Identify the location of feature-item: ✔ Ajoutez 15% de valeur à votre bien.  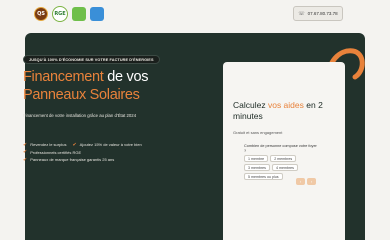
(106, 145).